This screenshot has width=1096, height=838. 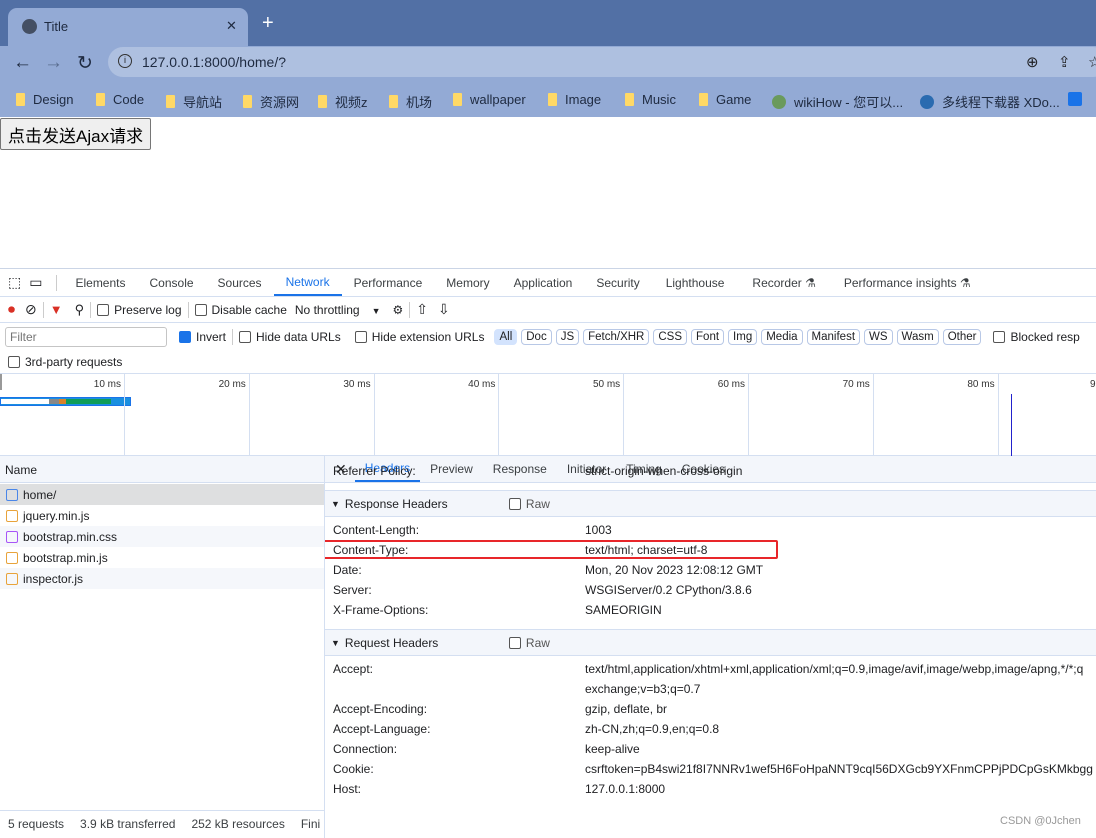 I want to click on header-value: keep-alive, so click(x=612, y=749).